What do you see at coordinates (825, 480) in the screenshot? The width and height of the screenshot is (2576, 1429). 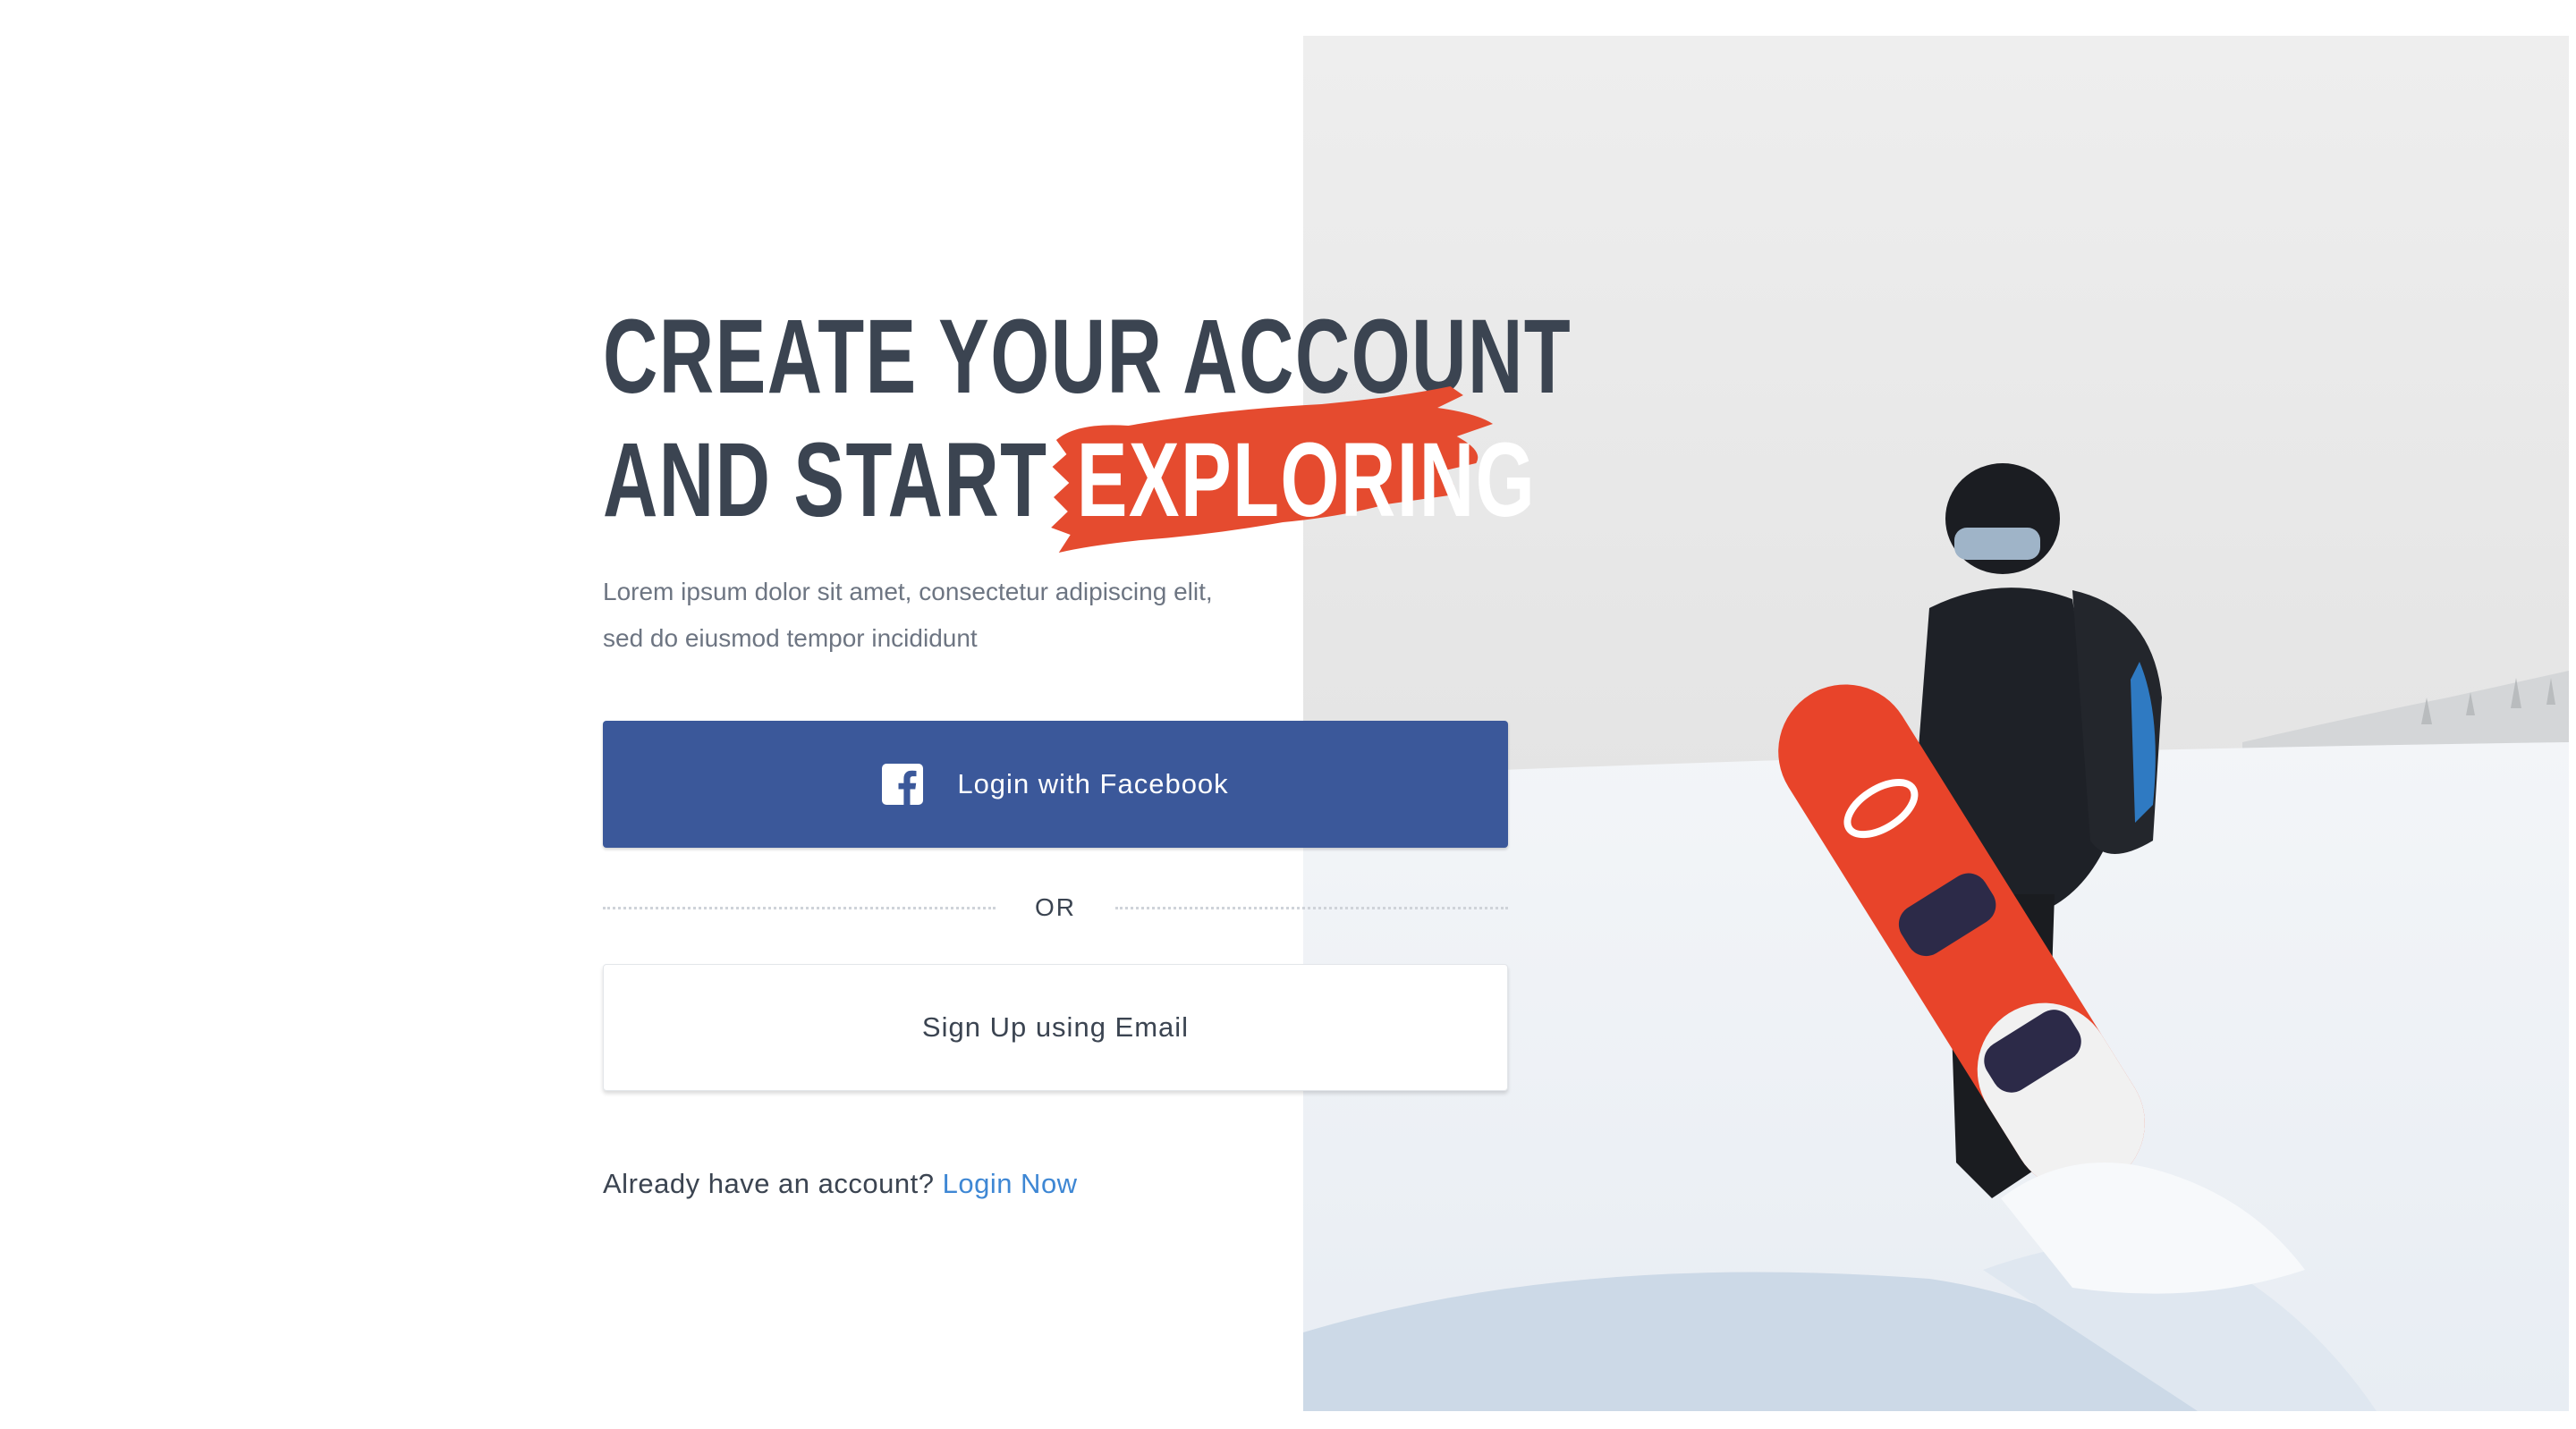 I see `title-line-2-text: AND START` at bounding box center [825, 480].